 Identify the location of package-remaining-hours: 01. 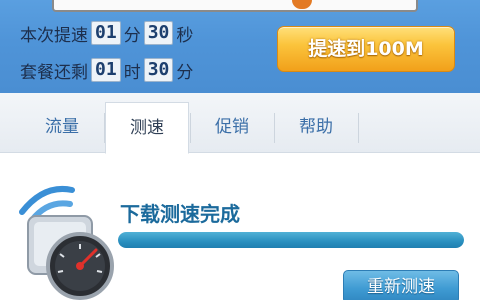
(106, 70).